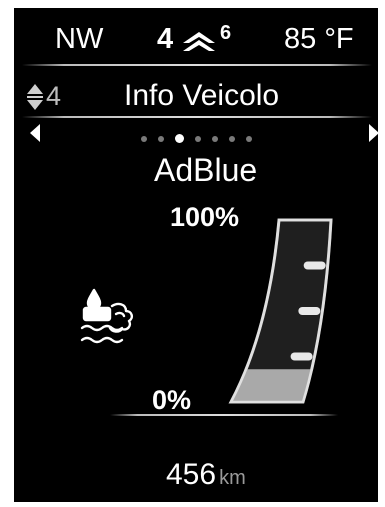 Image resolution: width=385 pixels, height=507 pixels. Describe the element at coordinates (35, 133) in the screenshot. I see `page-left-arrow-icon` at that location.